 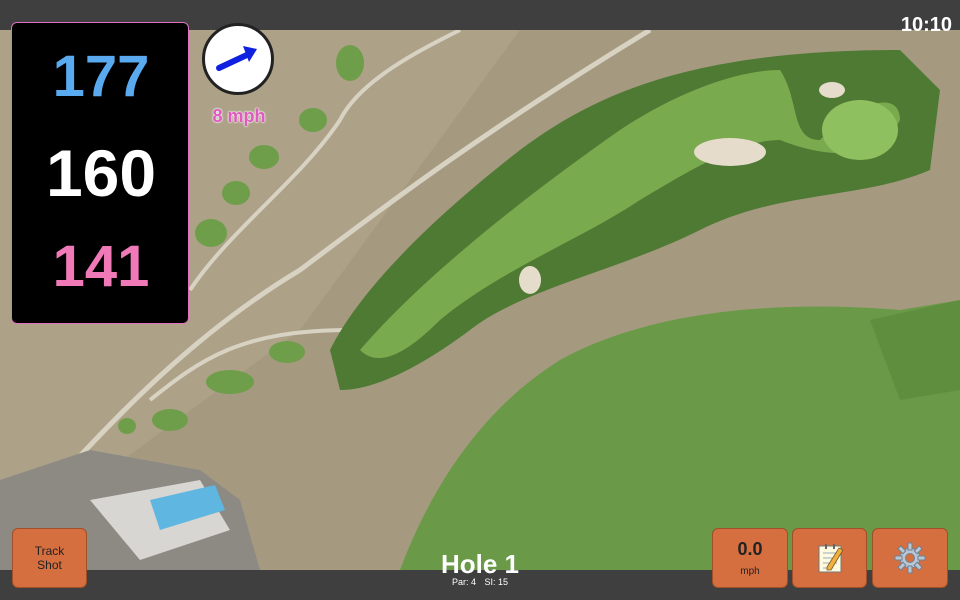 I want to click on arrow-icon, so click(x=236, y=58).